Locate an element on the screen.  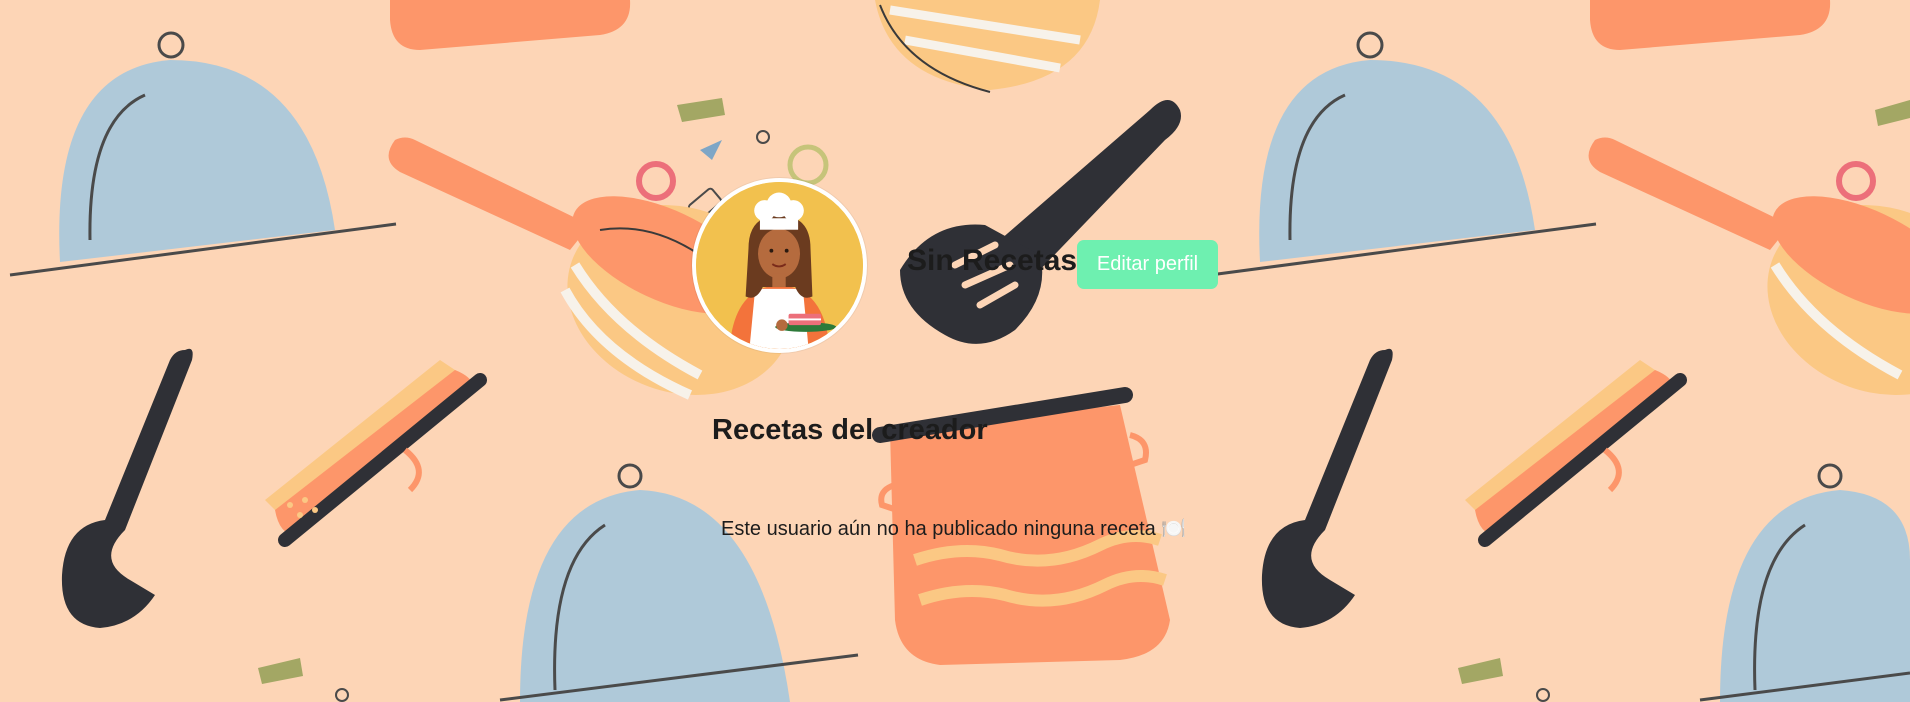
recipes-section-title: Recetas del creador is located at coordinates (850, 430).